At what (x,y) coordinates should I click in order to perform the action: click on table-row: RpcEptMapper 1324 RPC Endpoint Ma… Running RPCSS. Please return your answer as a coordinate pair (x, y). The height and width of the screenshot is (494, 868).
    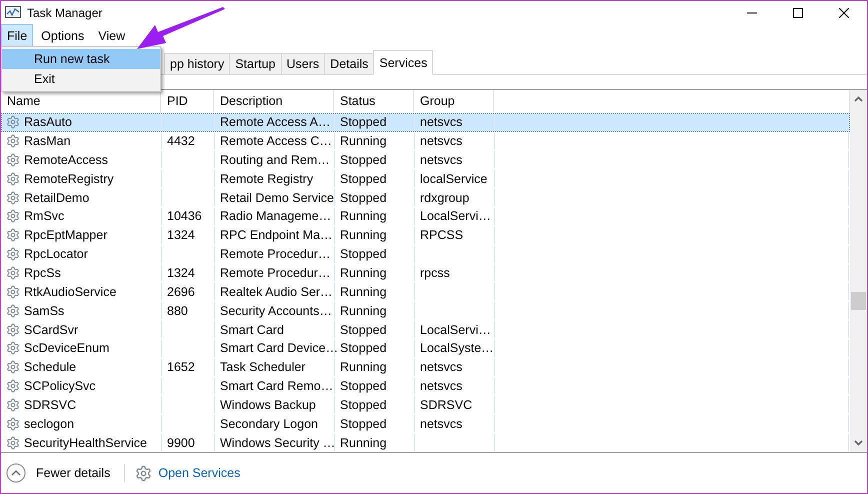
    Looking at the image, I should click on (425, 235).